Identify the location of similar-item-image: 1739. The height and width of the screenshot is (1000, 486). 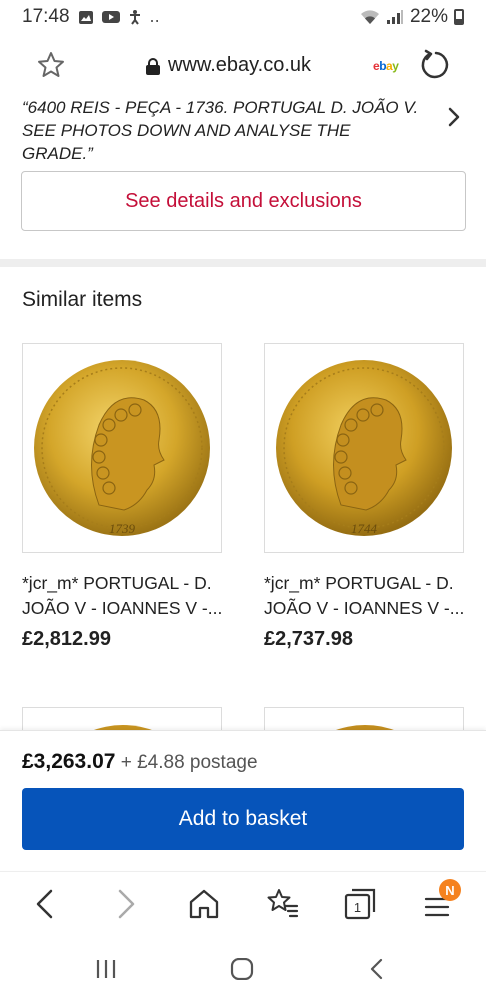
(122, 448).